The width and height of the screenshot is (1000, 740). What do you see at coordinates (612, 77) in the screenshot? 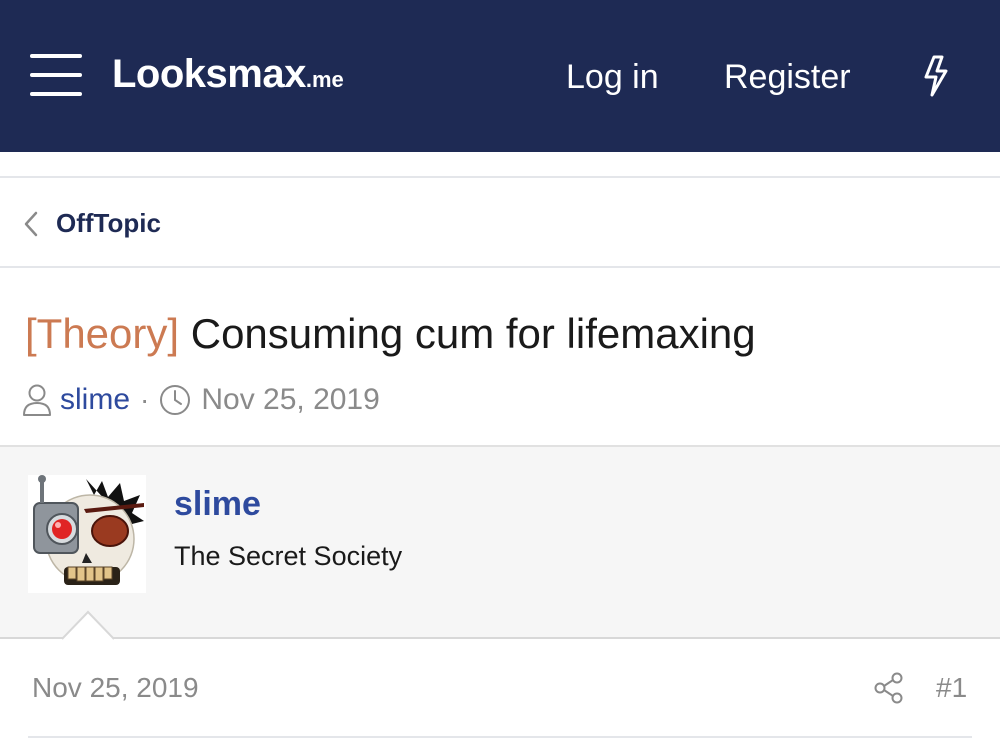
I see `login-link: Log in` at bounding box center [612, 77].